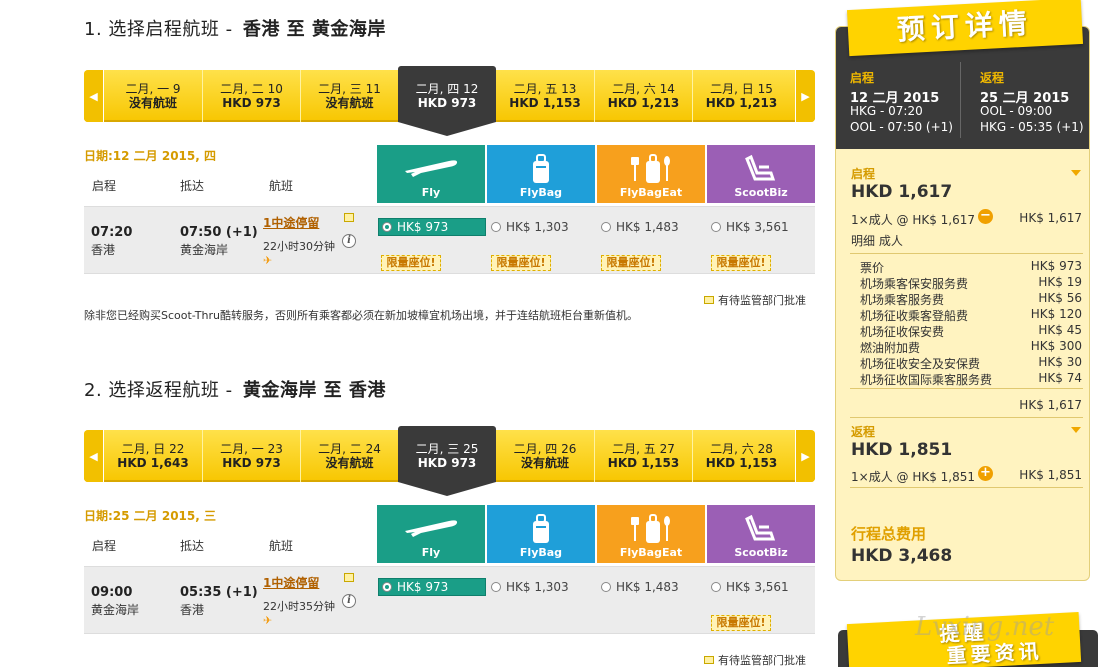  I want to click on fee-row: 机场征收国际乘客服务费 HK$ 74, so click(971, 379).